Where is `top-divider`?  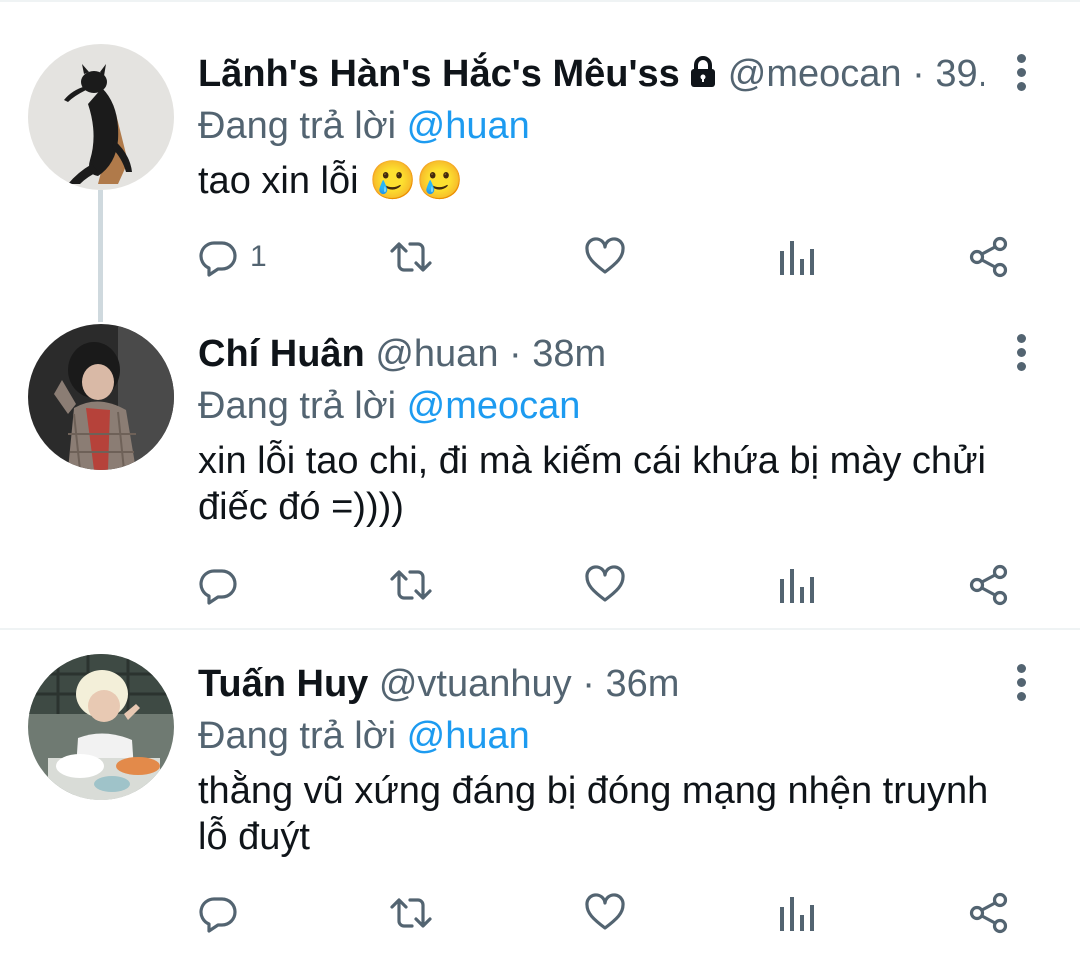
top-divider is located at coordinates (540, 1).